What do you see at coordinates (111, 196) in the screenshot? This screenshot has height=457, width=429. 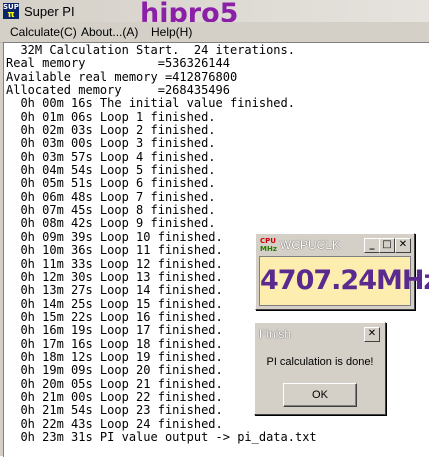 I see `log-line: 0h 06m 48s Loop 7 finished.` at bounding box center [111, 196].